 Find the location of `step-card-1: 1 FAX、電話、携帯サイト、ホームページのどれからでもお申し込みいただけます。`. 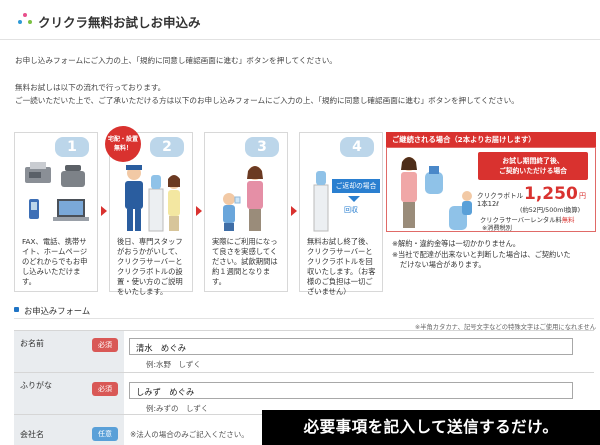

step-card-1: 1 FAX、電話、携帯サイト、ホームページのどれからでもお申し込みいただけます。 is located at coordinates (56, 212).